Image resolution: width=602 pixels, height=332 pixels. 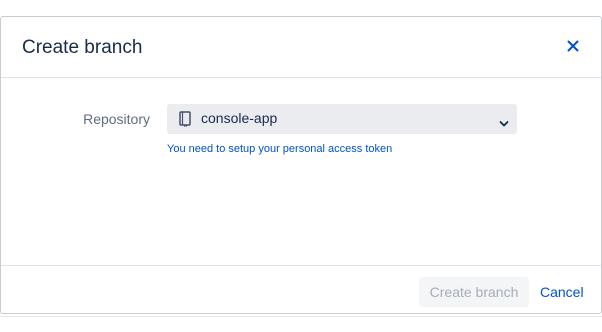 I want to click on repository-icon, so click(x=185, y=119).